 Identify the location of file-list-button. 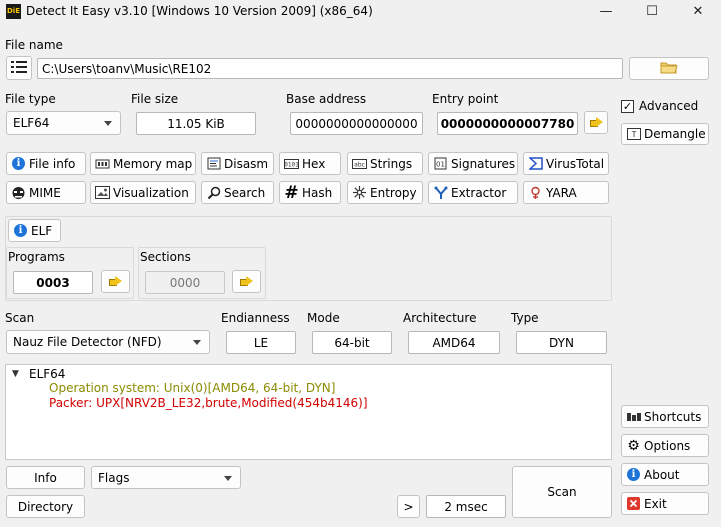
(19, 68).